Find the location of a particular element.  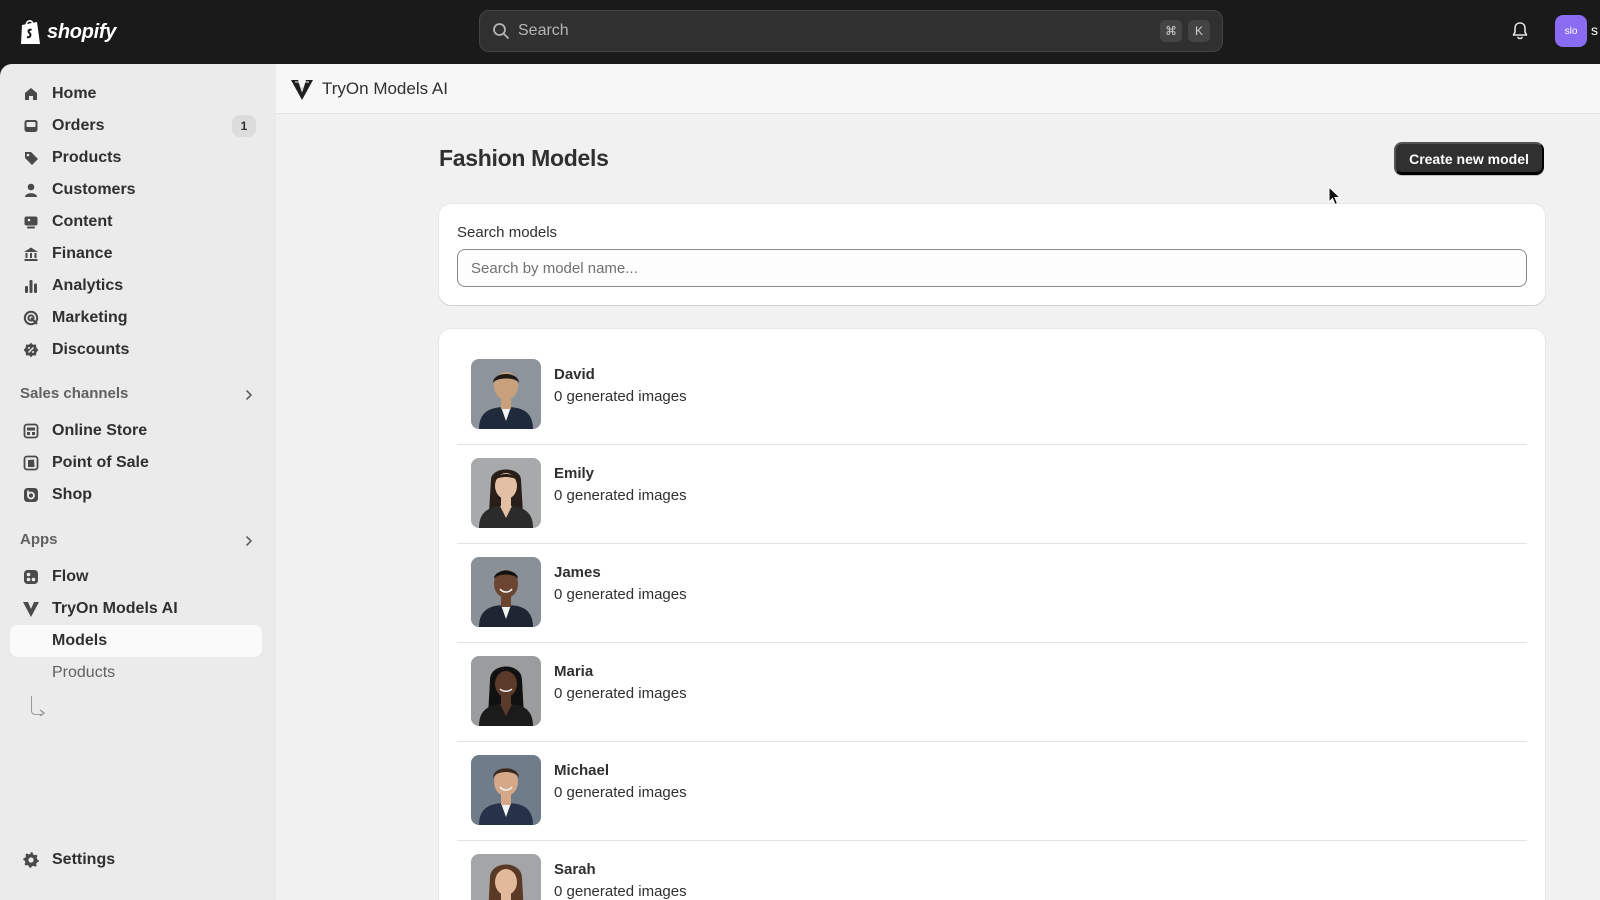

search-icon is located at coordinates (501, 31).